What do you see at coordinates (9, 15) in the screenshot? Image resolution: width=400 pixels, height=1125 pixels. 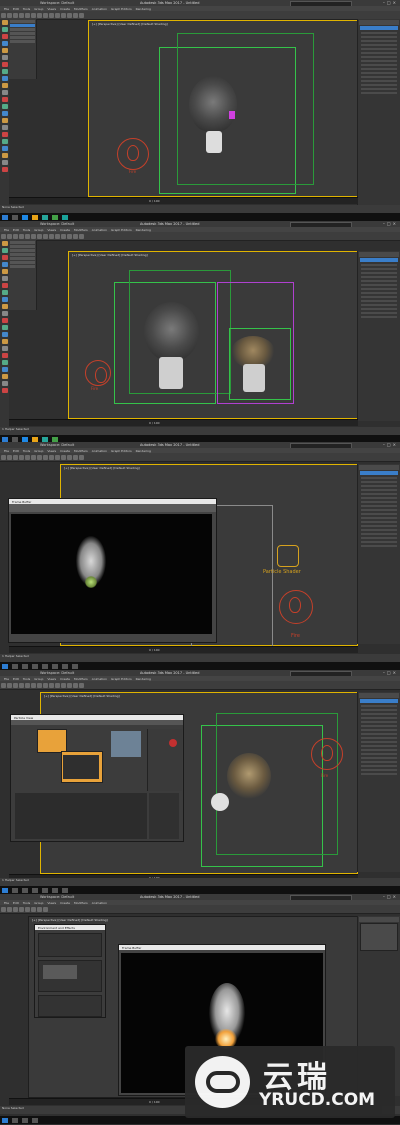 I see `redo-icon` at bounding box center [9, 15].